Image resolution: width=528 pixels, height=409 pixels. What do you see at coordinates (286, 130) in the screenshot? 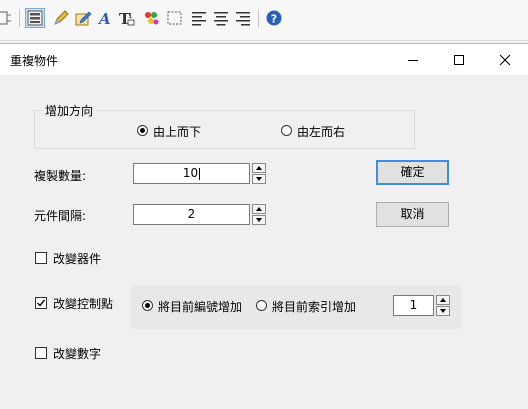
I see `radio-left-to-right` at bounding box center [286, 130].